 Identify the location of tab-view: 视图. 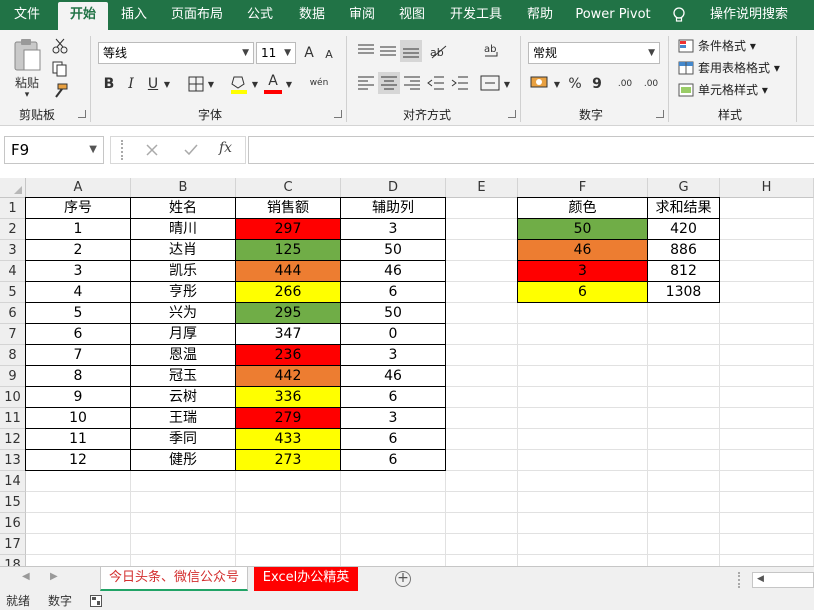
(412, 15).